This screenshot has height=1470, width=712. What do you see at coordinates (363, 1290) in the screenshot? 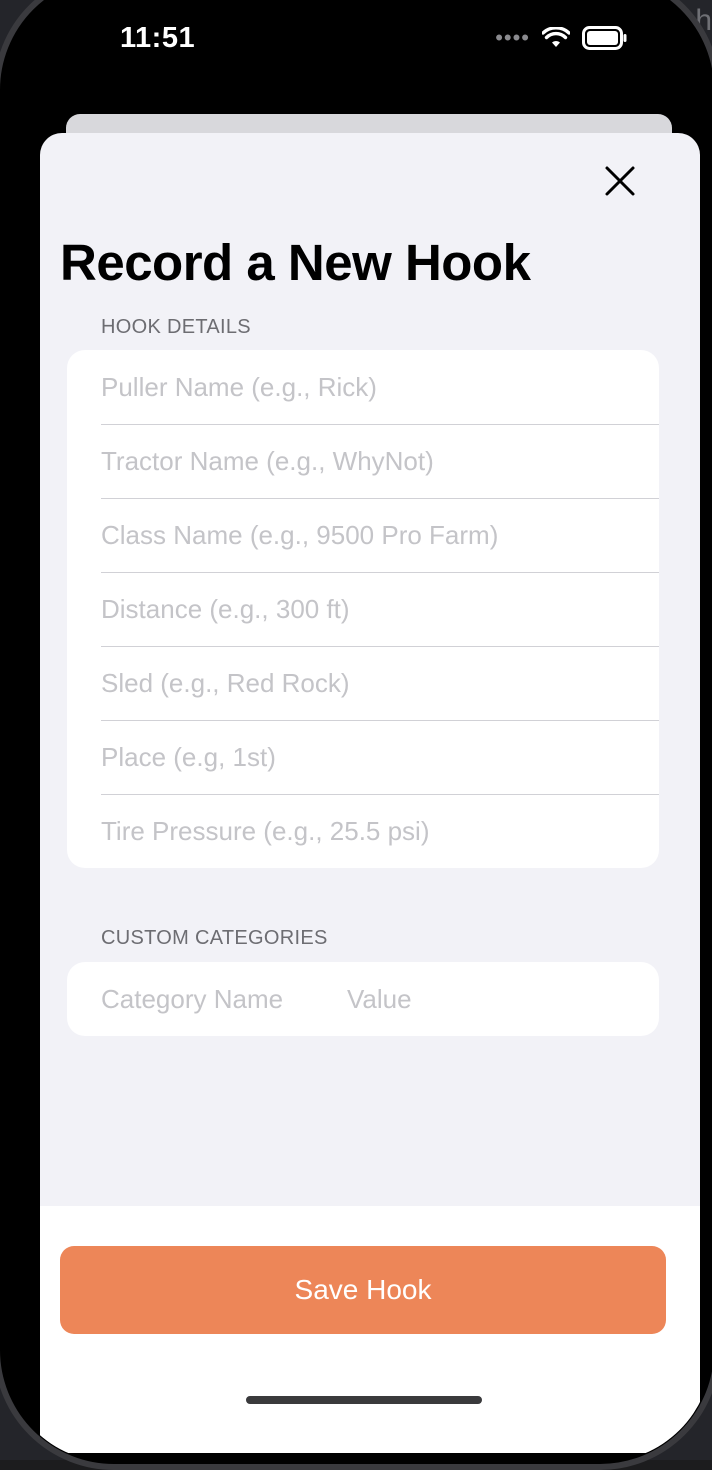
I see `save-hook-button: Save Hook` at bounding box center [363, 1290].